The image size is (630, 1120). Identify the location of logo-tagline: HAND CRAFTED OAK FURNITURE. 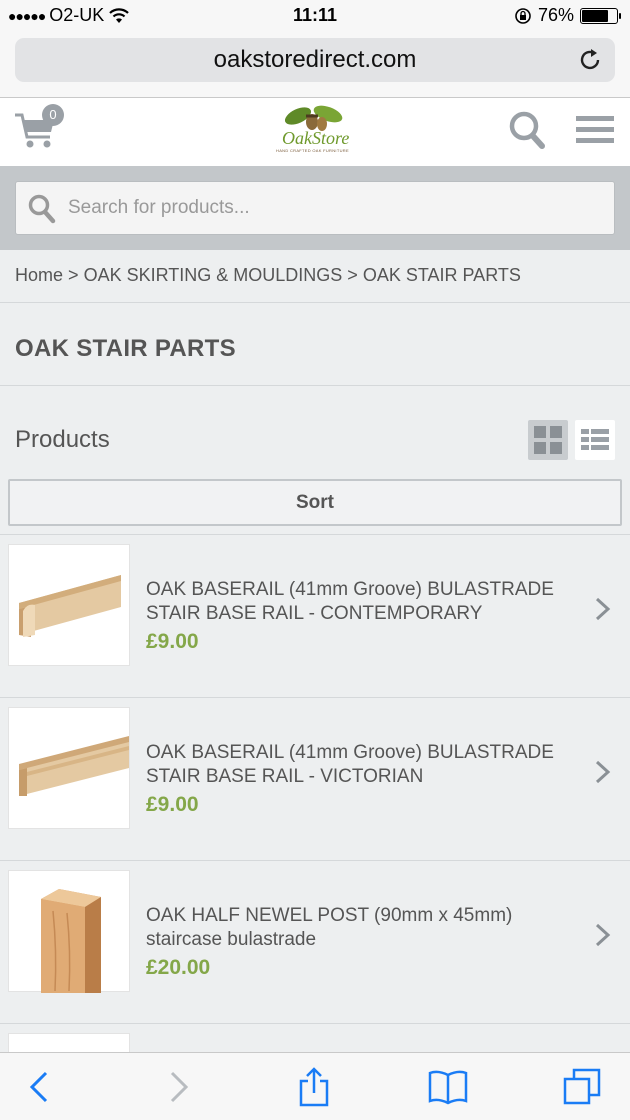
(312, 150).